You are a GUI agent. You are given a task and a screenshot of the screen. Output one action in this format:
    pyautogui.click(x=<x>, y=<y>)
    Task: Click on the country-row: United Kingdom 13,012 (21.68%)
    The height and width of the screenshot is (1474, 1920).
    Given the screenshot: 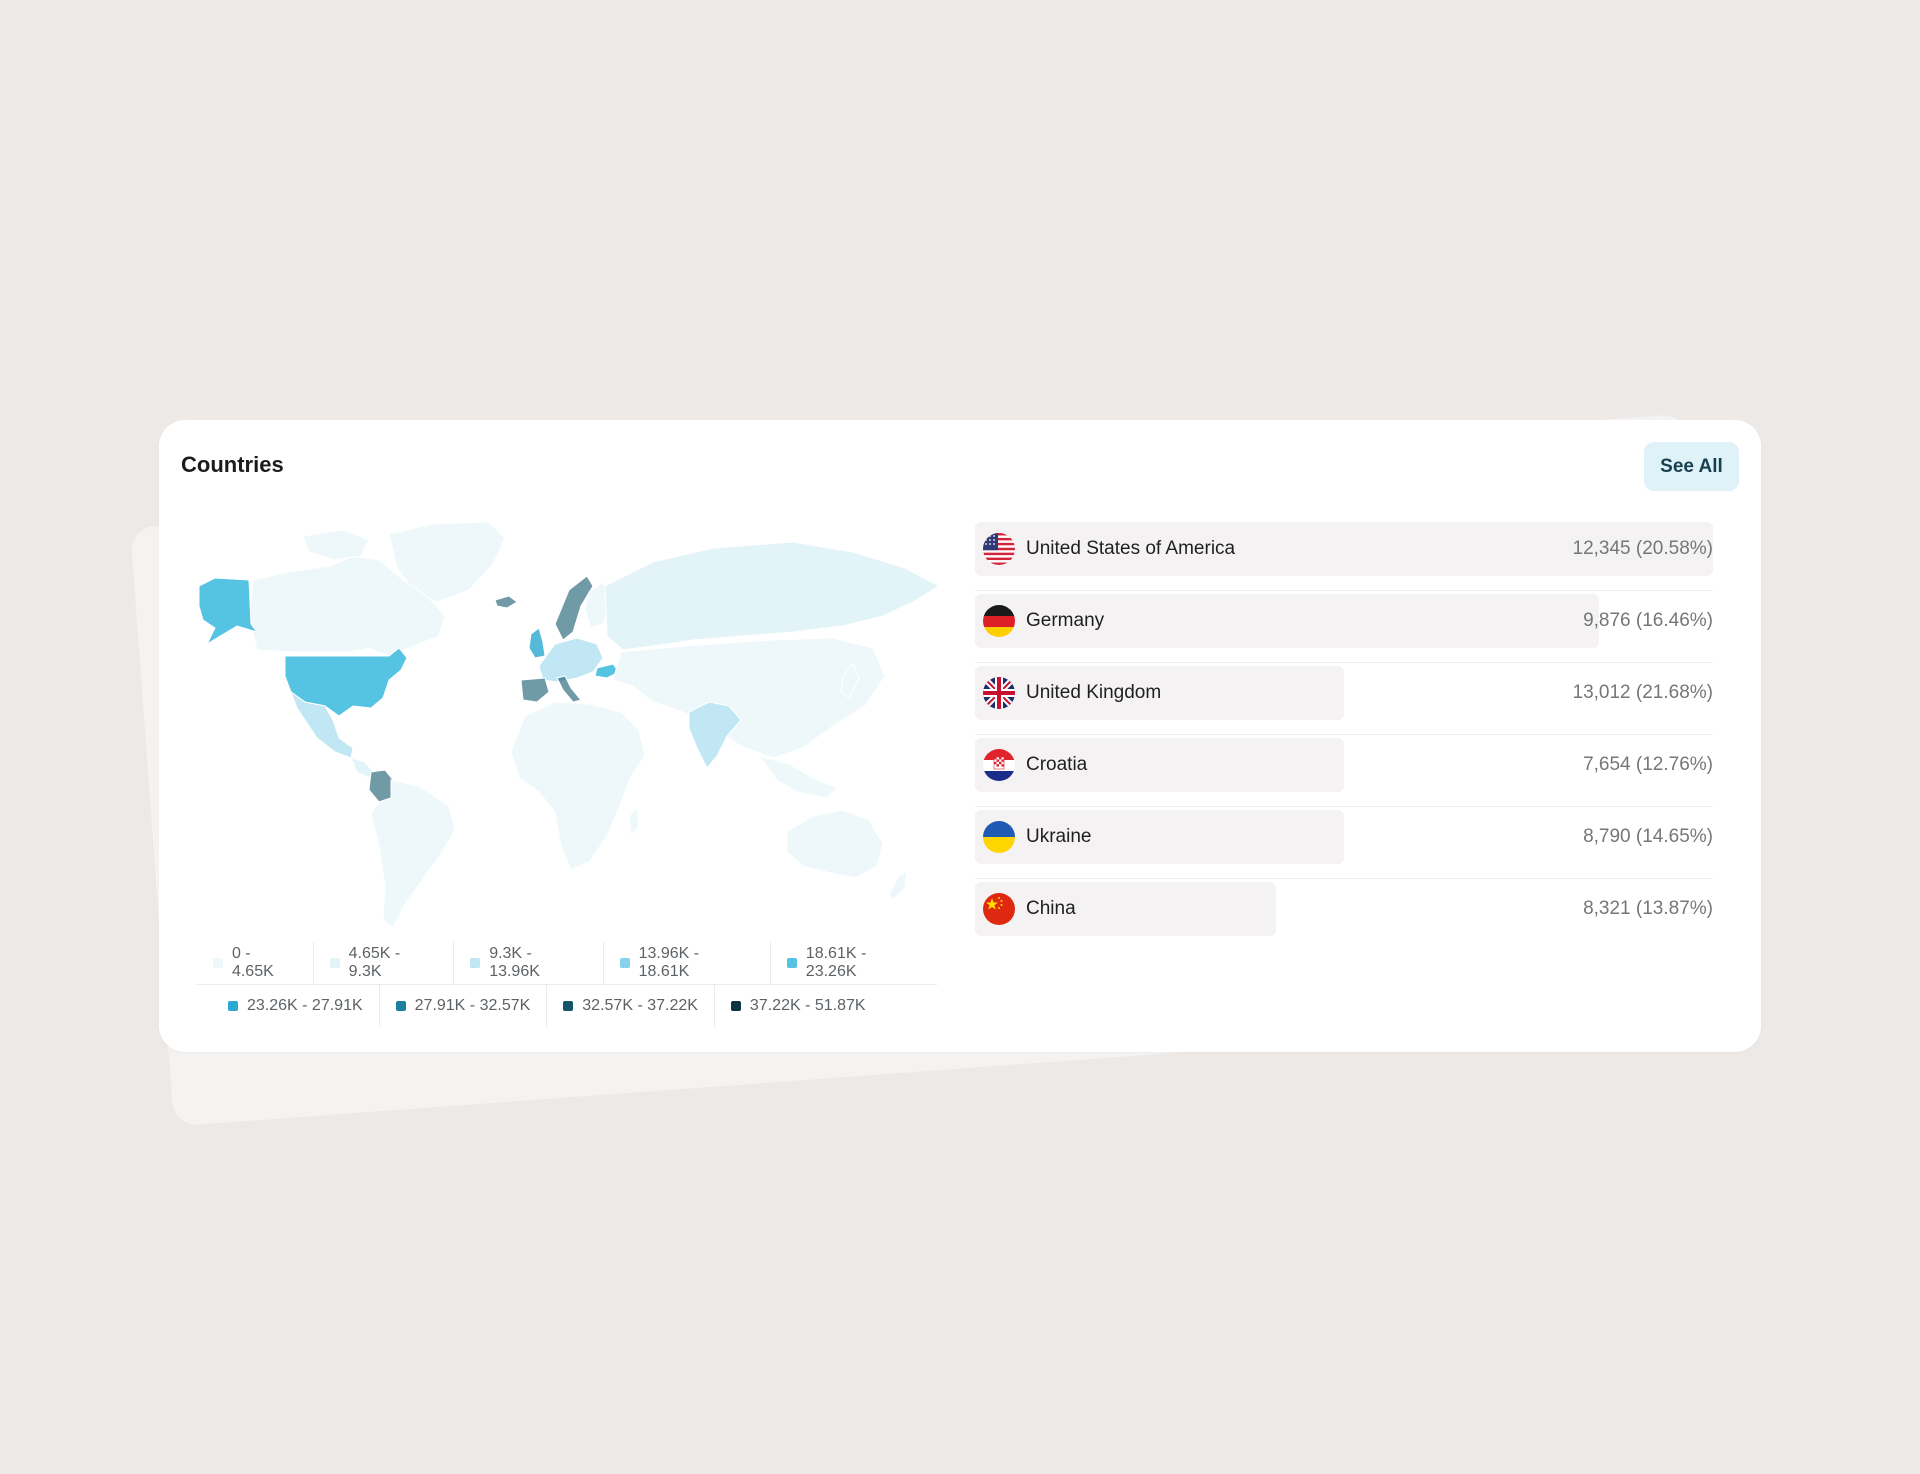 What is the action you would take?
    pyautogui.click(x=1344, y=699)
    